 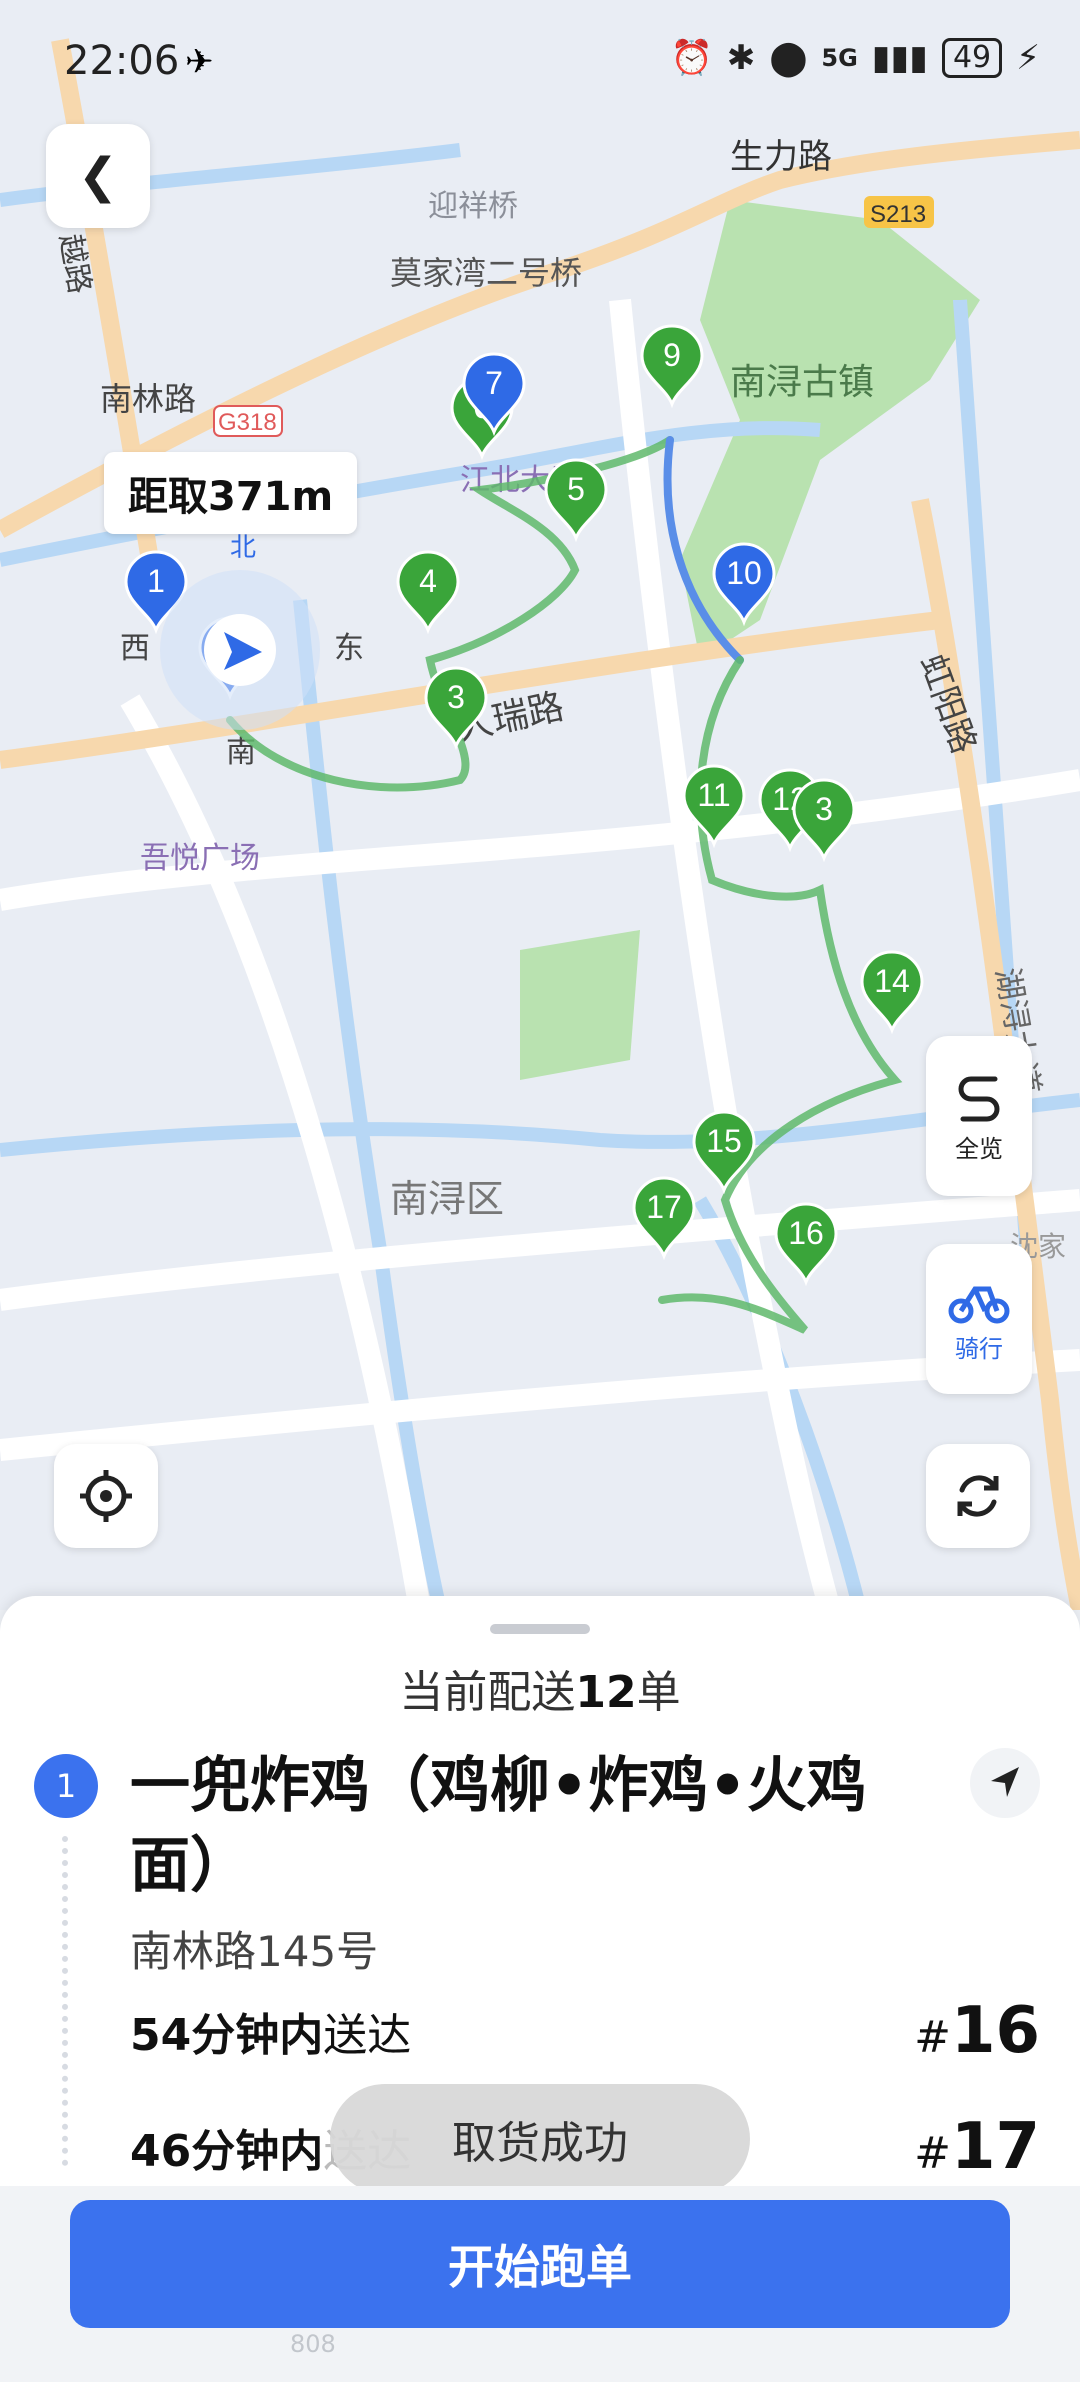 I want to click on shop-name: 一兜炸鸡（鸡柳•炸鸡•火鸡面）, so click(x=540, y=1826).